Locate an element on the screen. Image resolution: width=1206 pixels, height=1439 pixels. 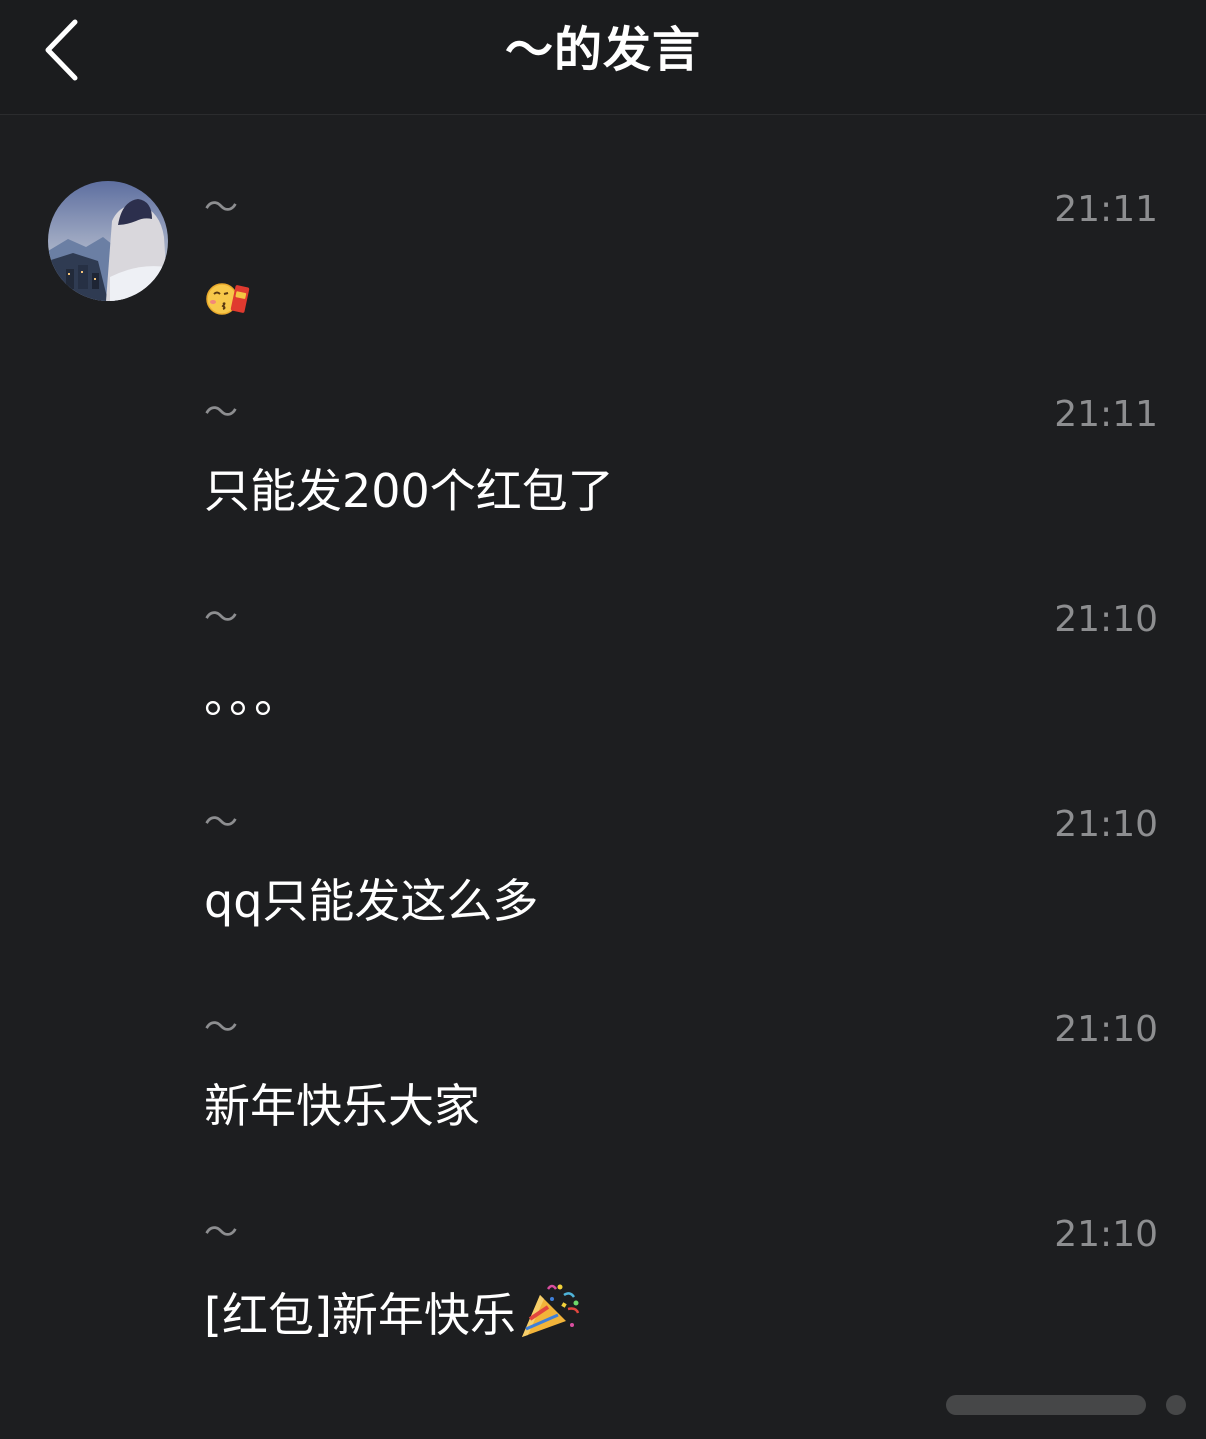
party-popper-icon is located at coordinates (550, 1311).